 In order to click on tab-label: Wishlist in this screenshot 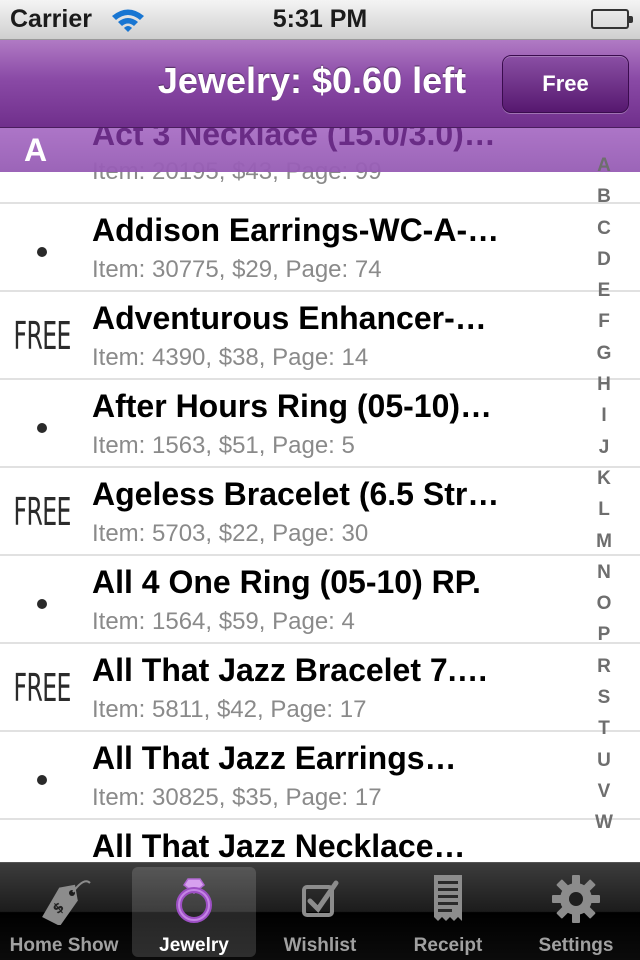, I will do `click(320, 945)`.